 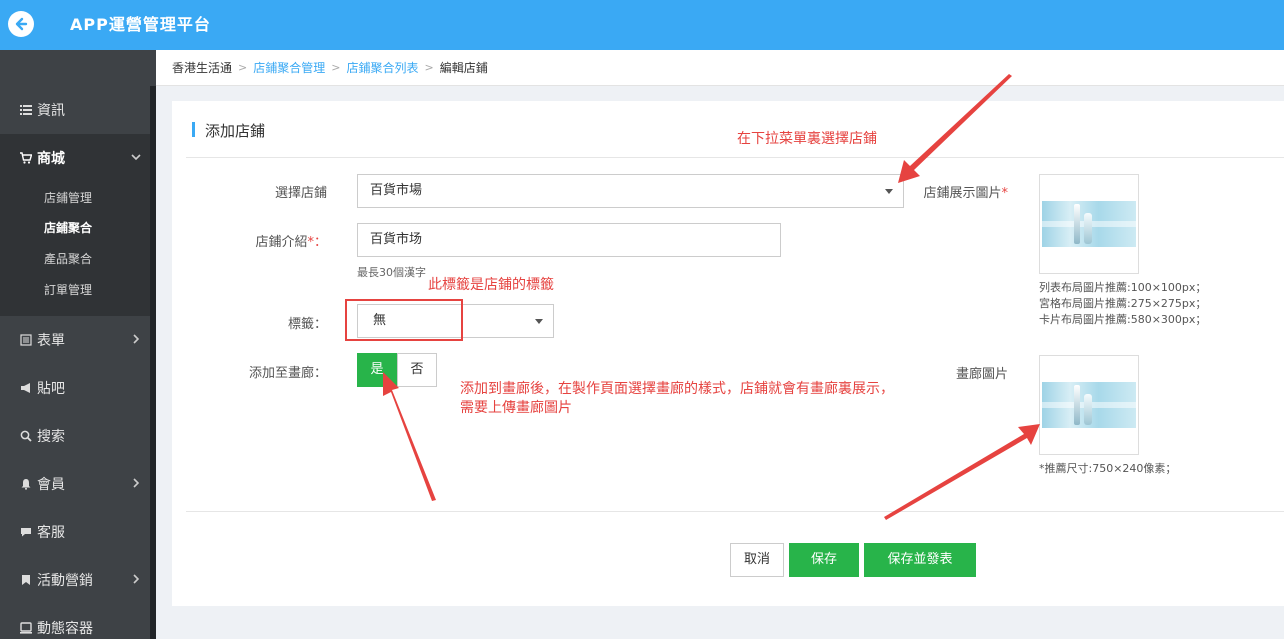 What do you see at coordinates (26, 110) in the screenshot?
I see `list-icon` at bounding box center [26, 110].